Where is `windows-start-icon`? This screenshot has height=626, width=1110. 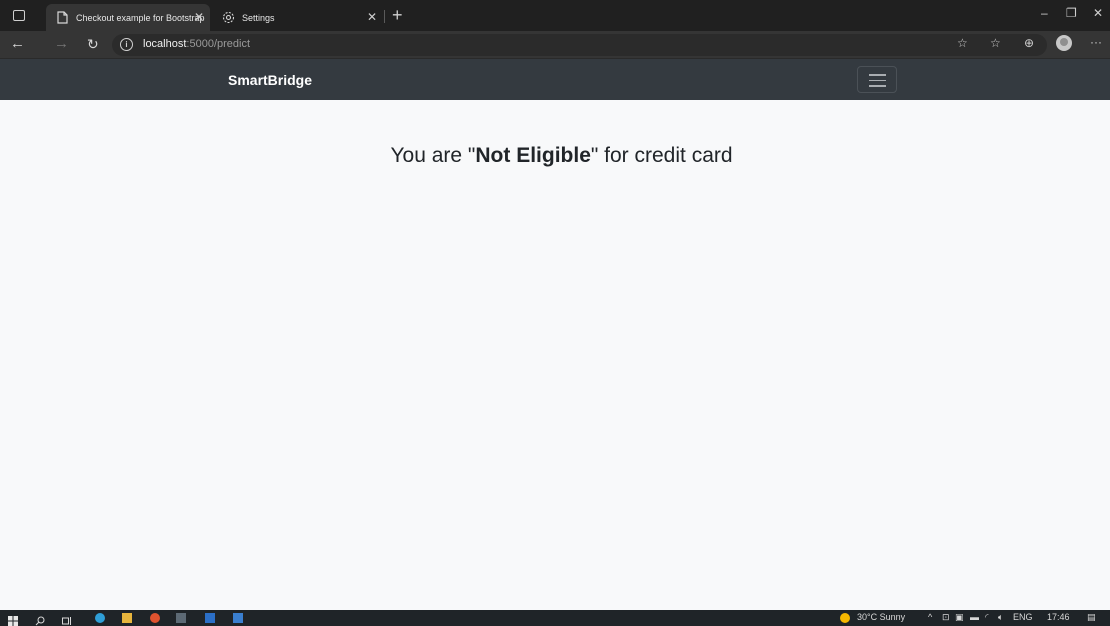 windows-start-icon is located at coordinates (13, 619).